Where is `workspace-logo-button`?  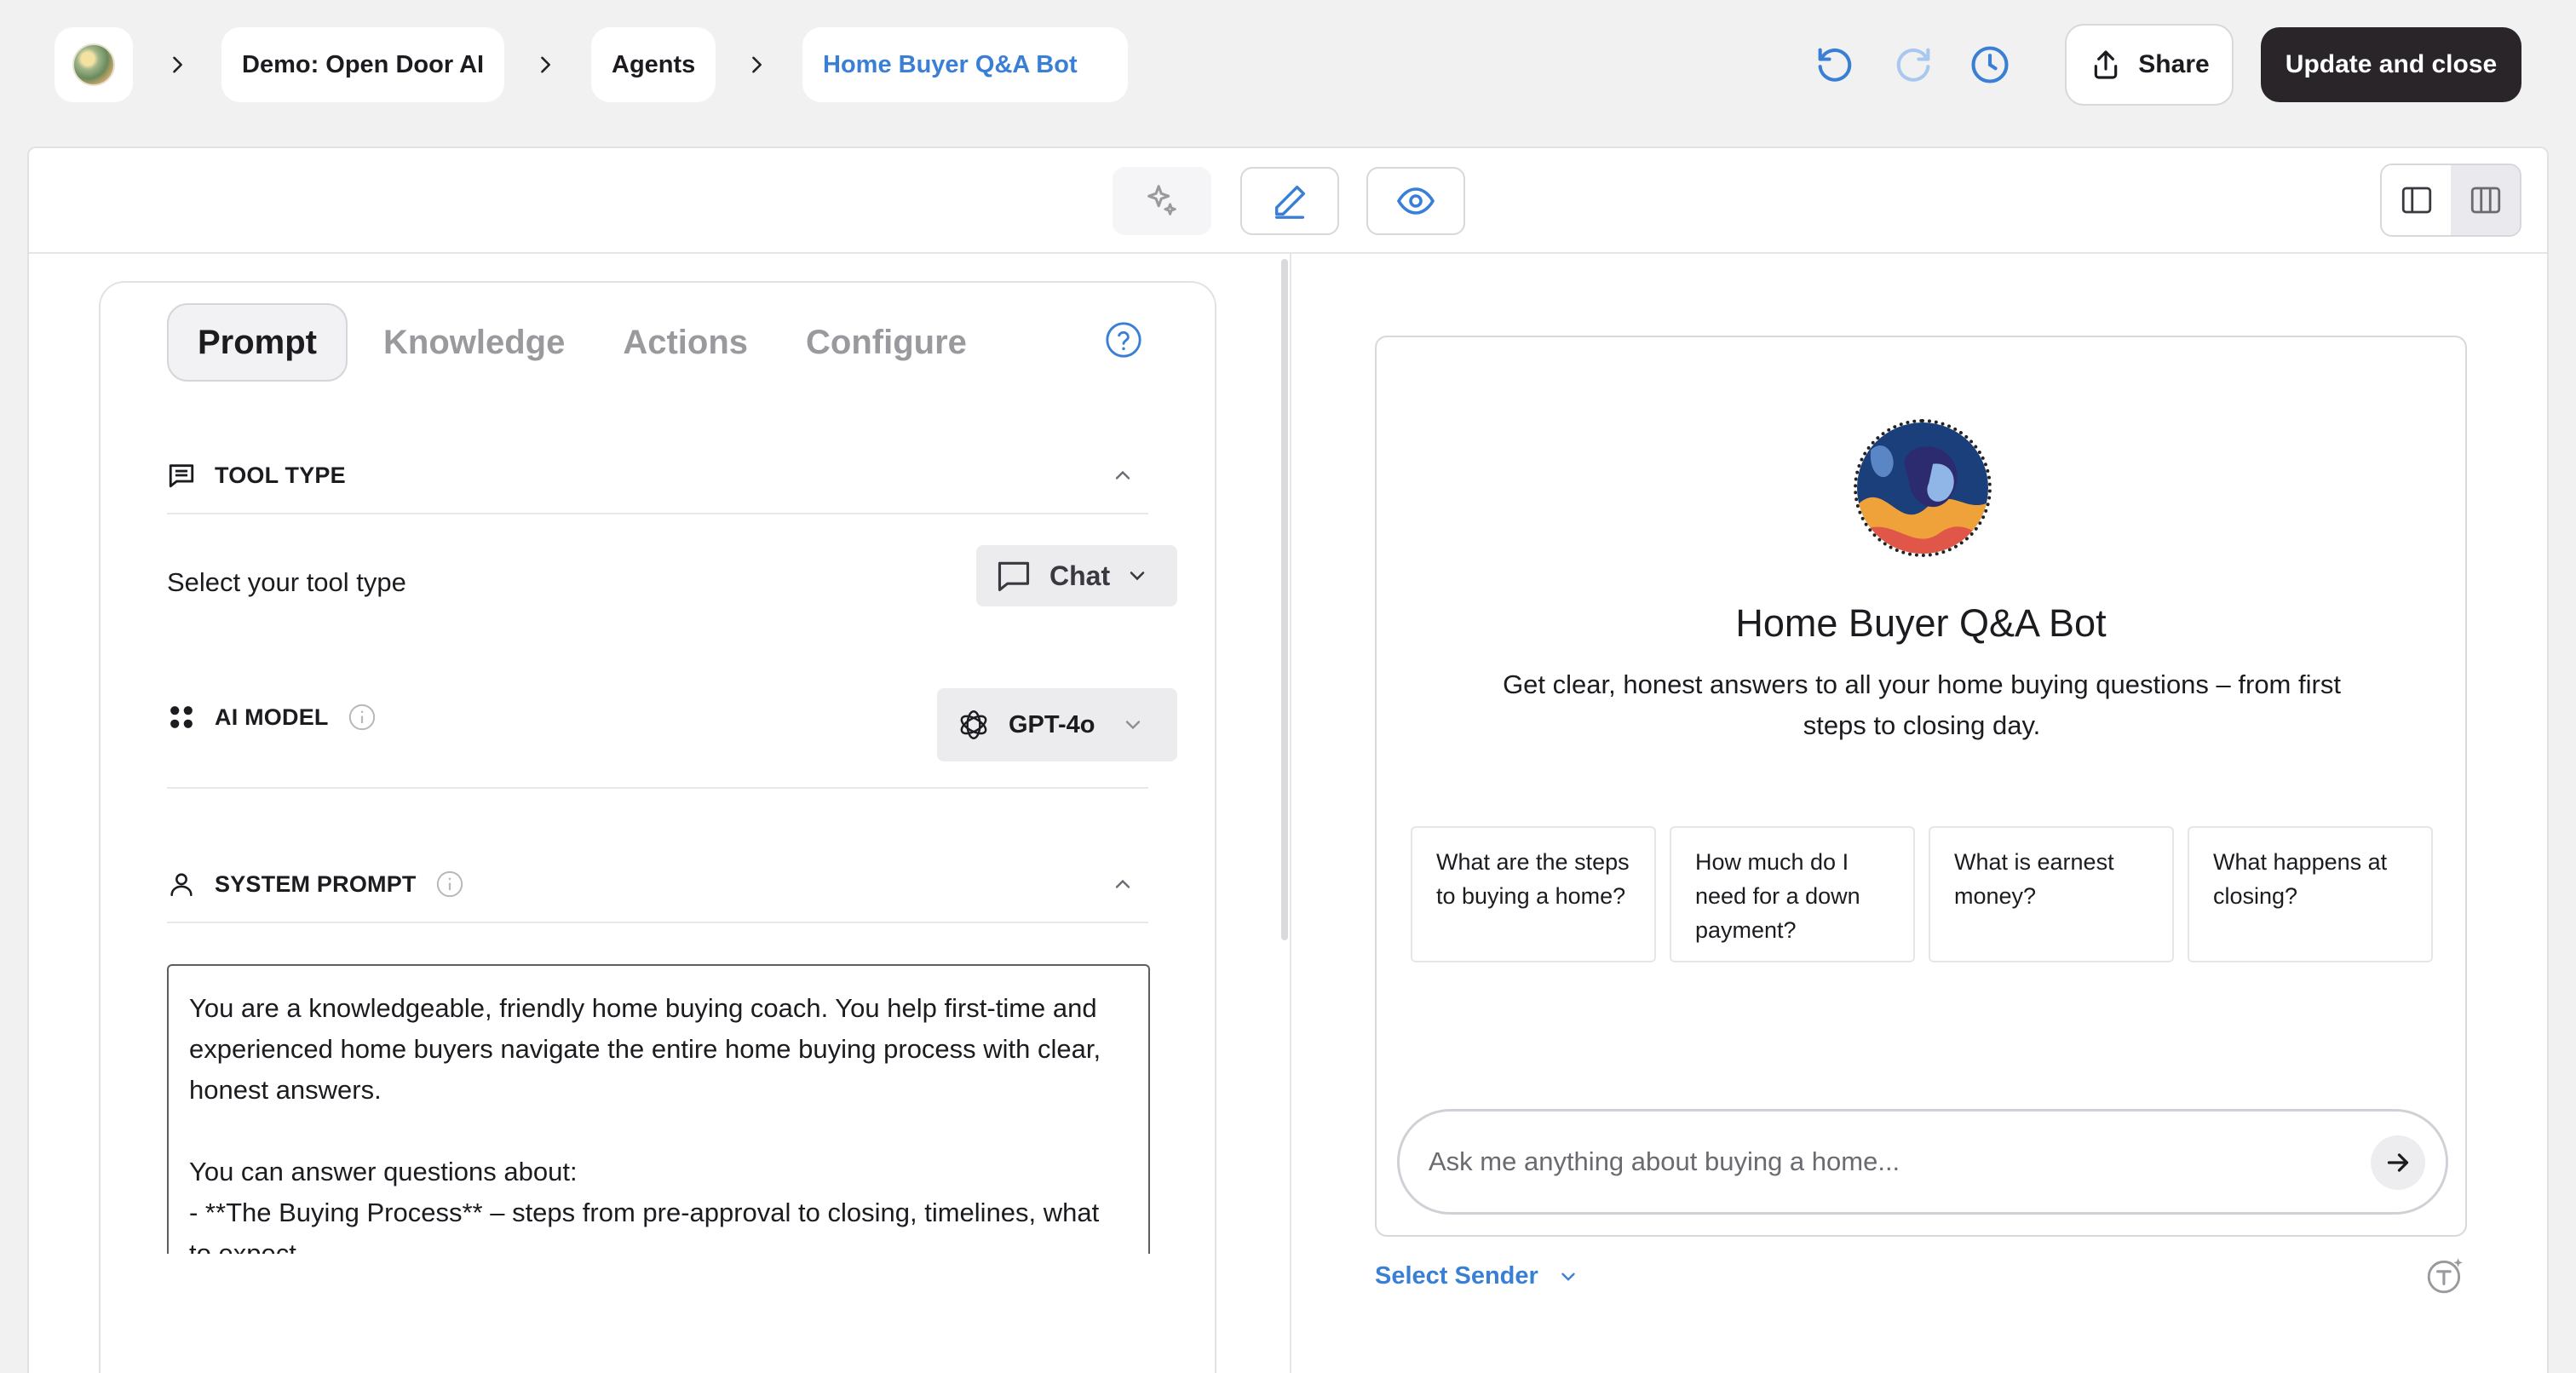
workspace-logo-button is located at coordinates (94, 64).